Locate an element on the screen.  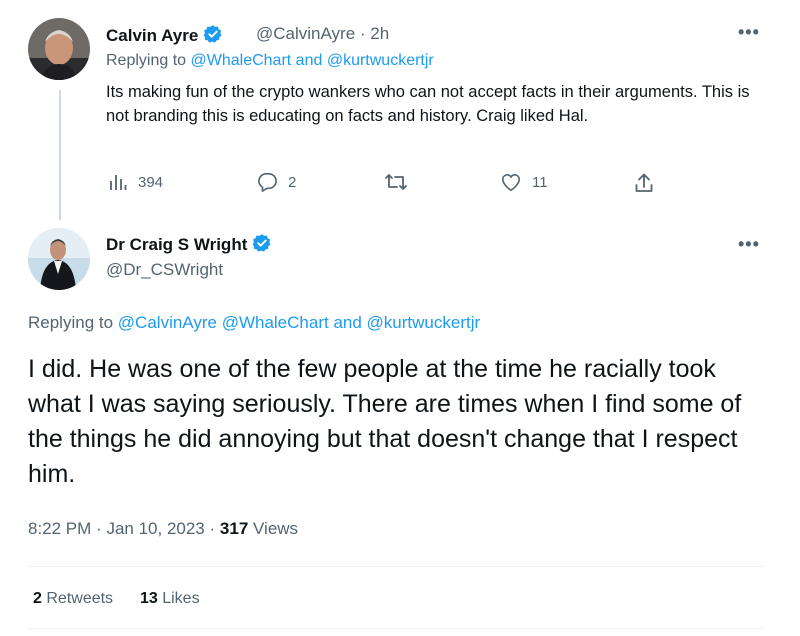
retweets-count: 2 is located at coordinates (37, 598).